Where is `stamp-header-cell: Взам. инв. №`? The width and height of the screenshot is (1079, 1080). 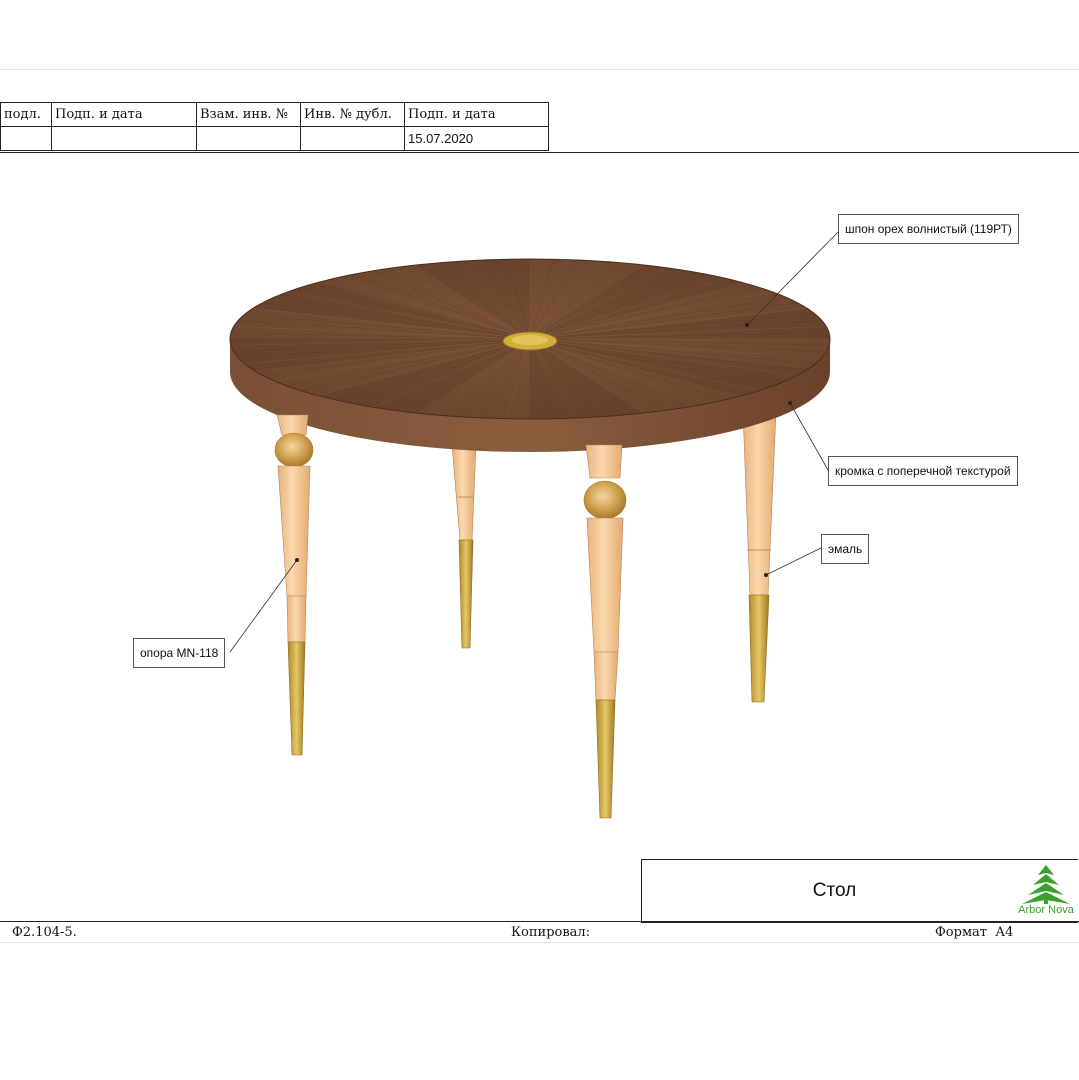 stamp-header-cell: Взам. инв. № is located at coordinates (248, 114).